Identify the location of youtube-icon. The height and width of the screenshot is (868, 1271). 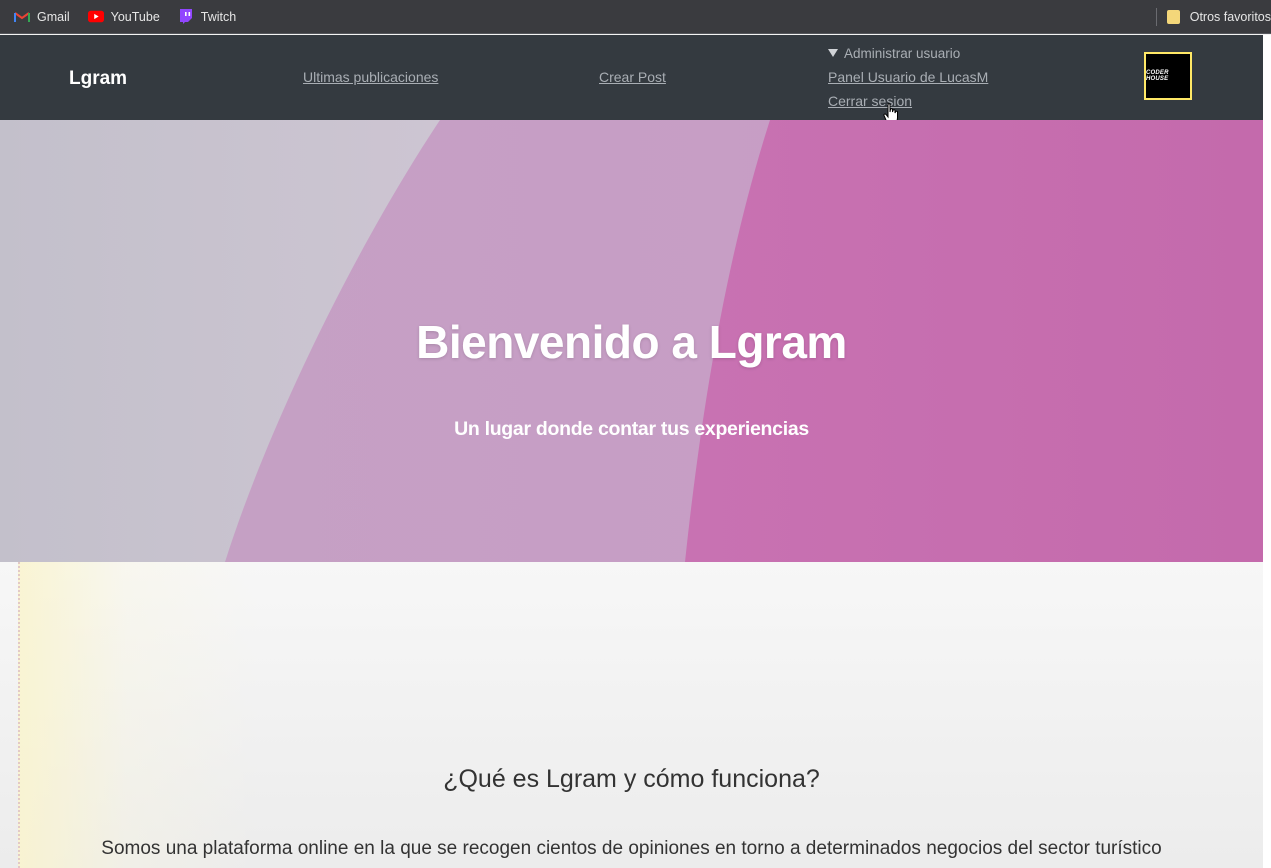
(95, 17).